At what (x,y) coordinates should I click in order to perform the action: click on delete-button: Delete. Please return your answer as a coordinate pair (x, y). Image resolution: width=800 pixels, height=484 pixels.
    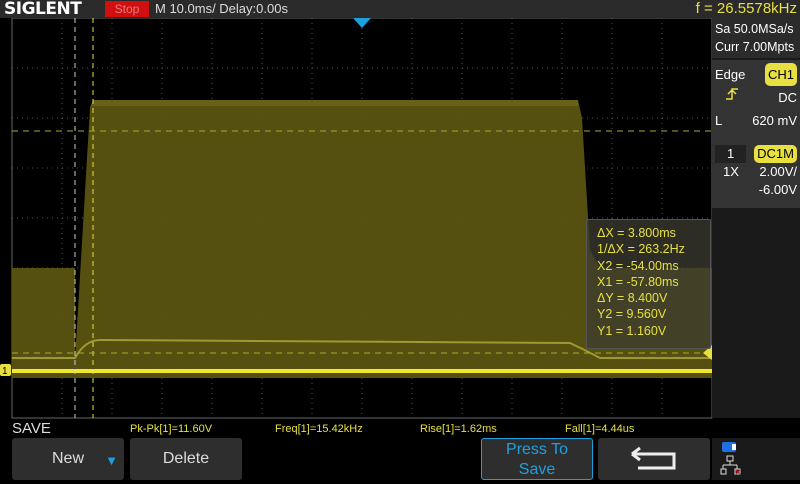
    Looking at the image, I should click on (186, 459).